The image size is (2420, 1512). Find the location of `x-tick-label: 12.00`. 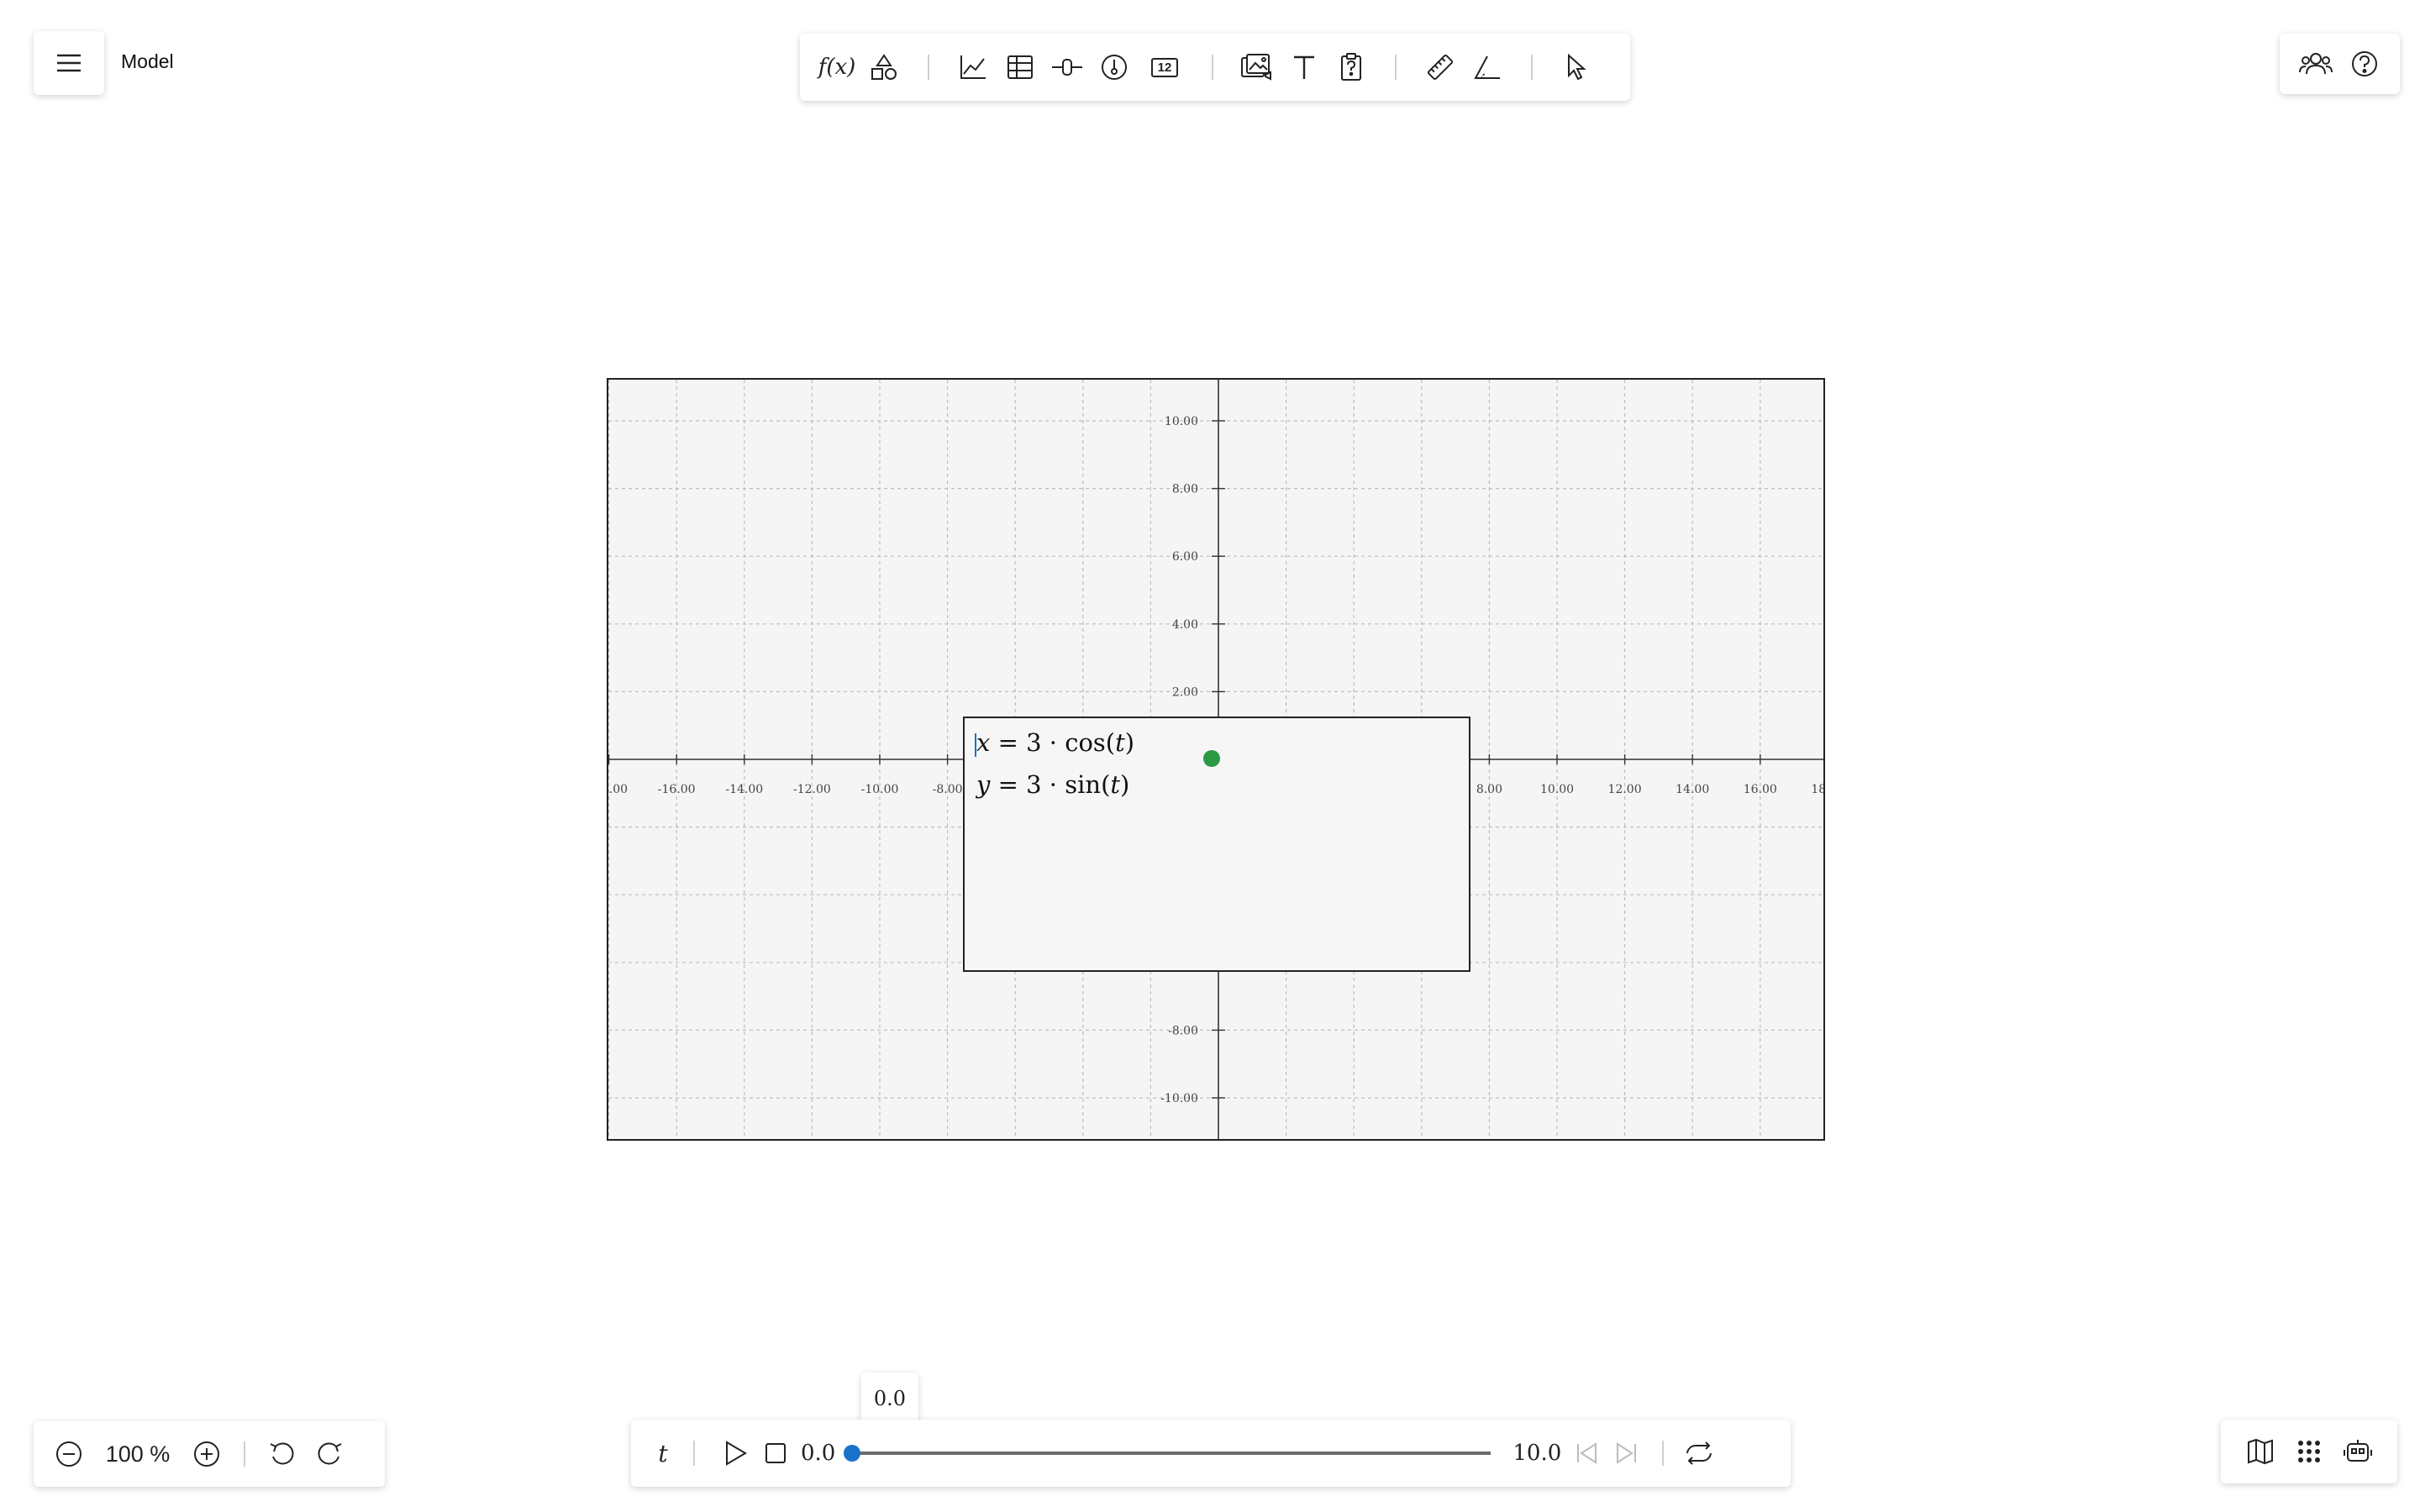

x-tick-label: 12.00 is located at coordinates (1625, 789).